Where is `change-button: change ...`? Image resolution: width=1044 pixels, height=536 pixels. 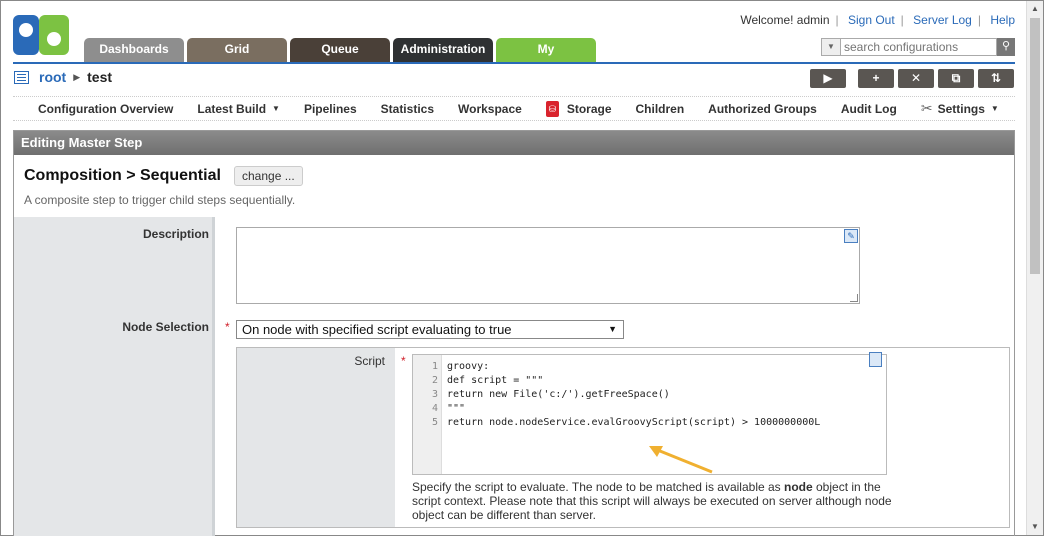
change-button: change ... is located at coordinates (268, 176).